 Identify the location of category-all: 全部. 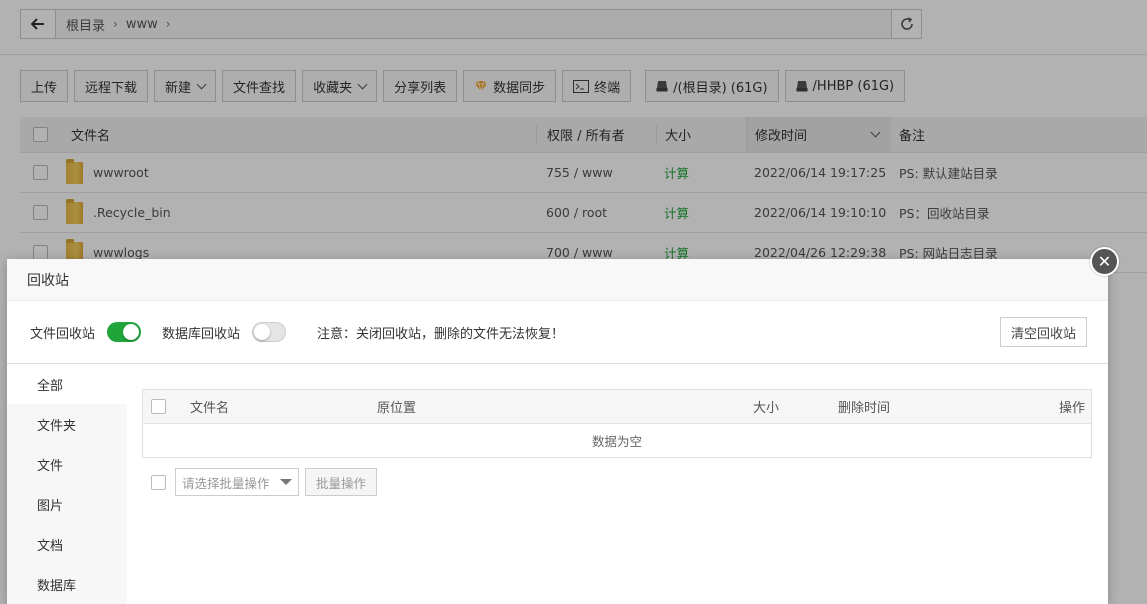
(67, 384).